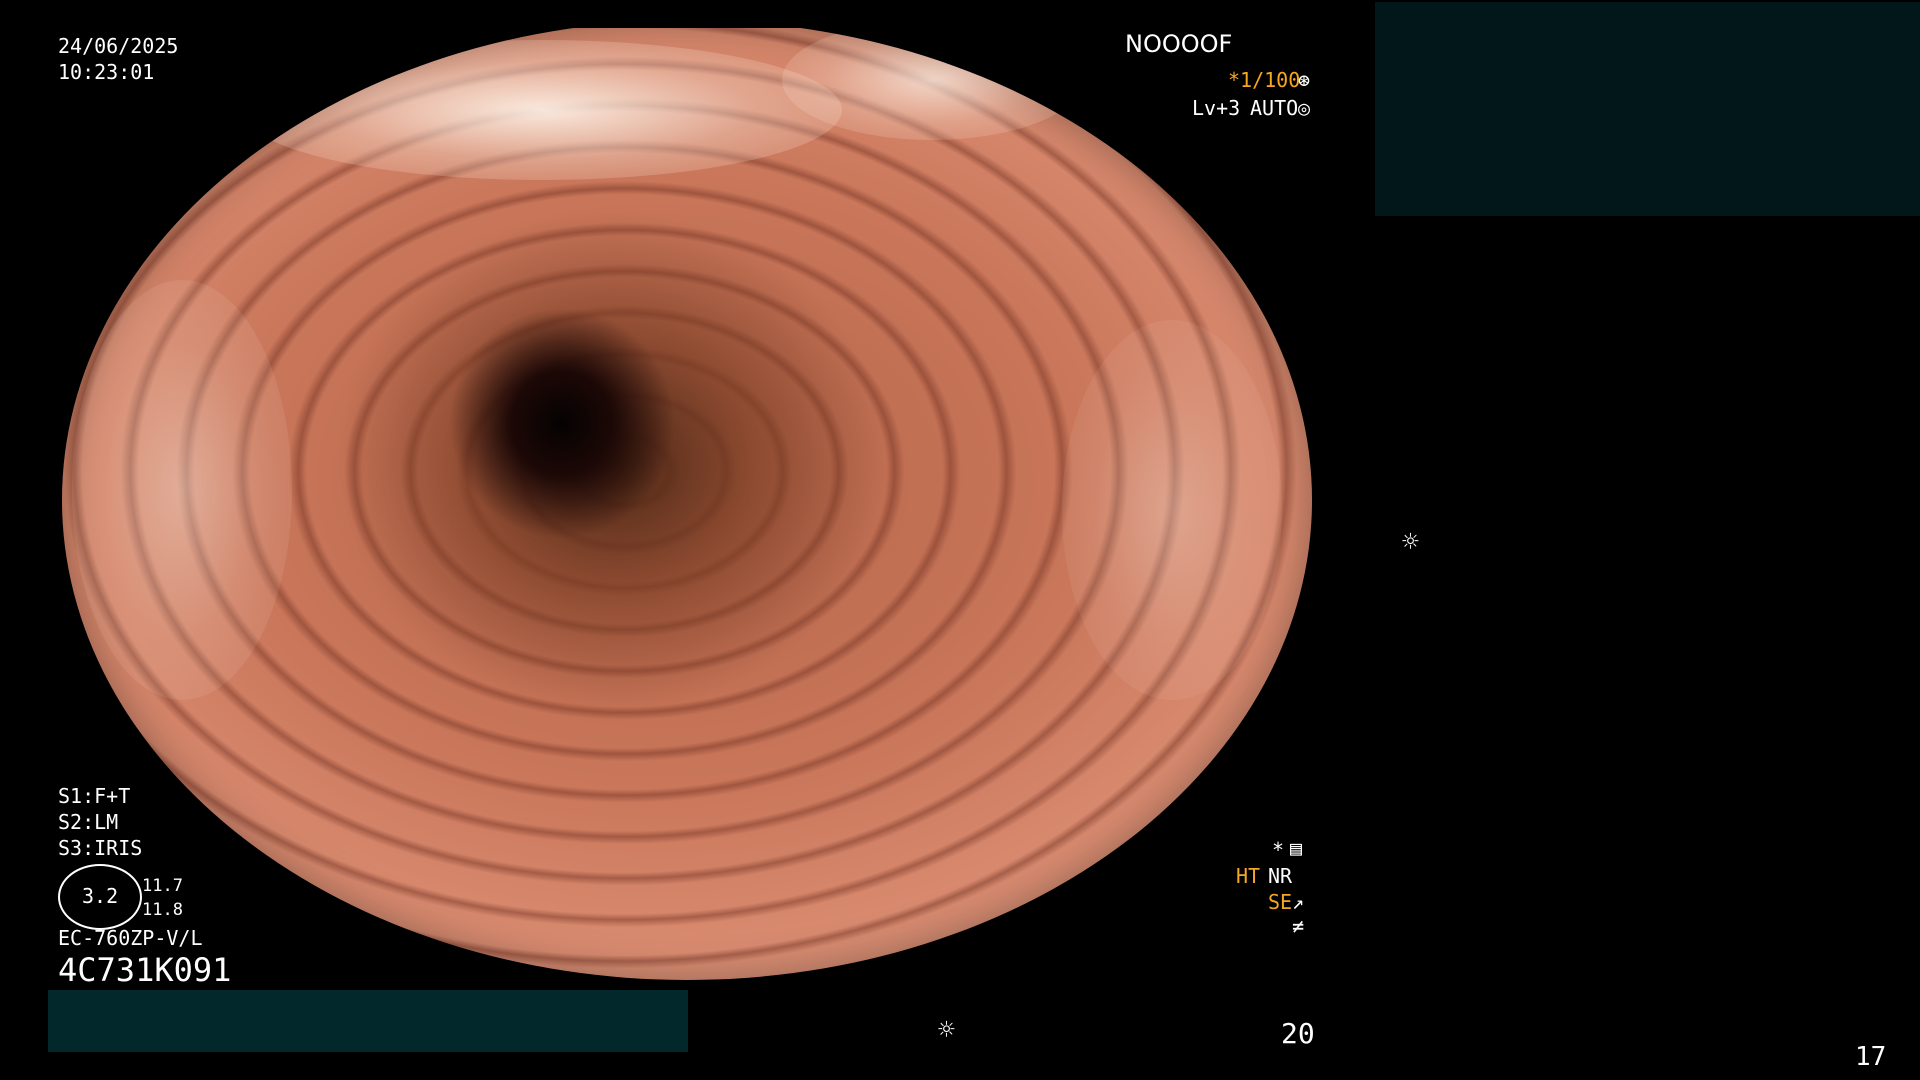  I want to click on redaction-panel-bottom, so click(368, 1021).